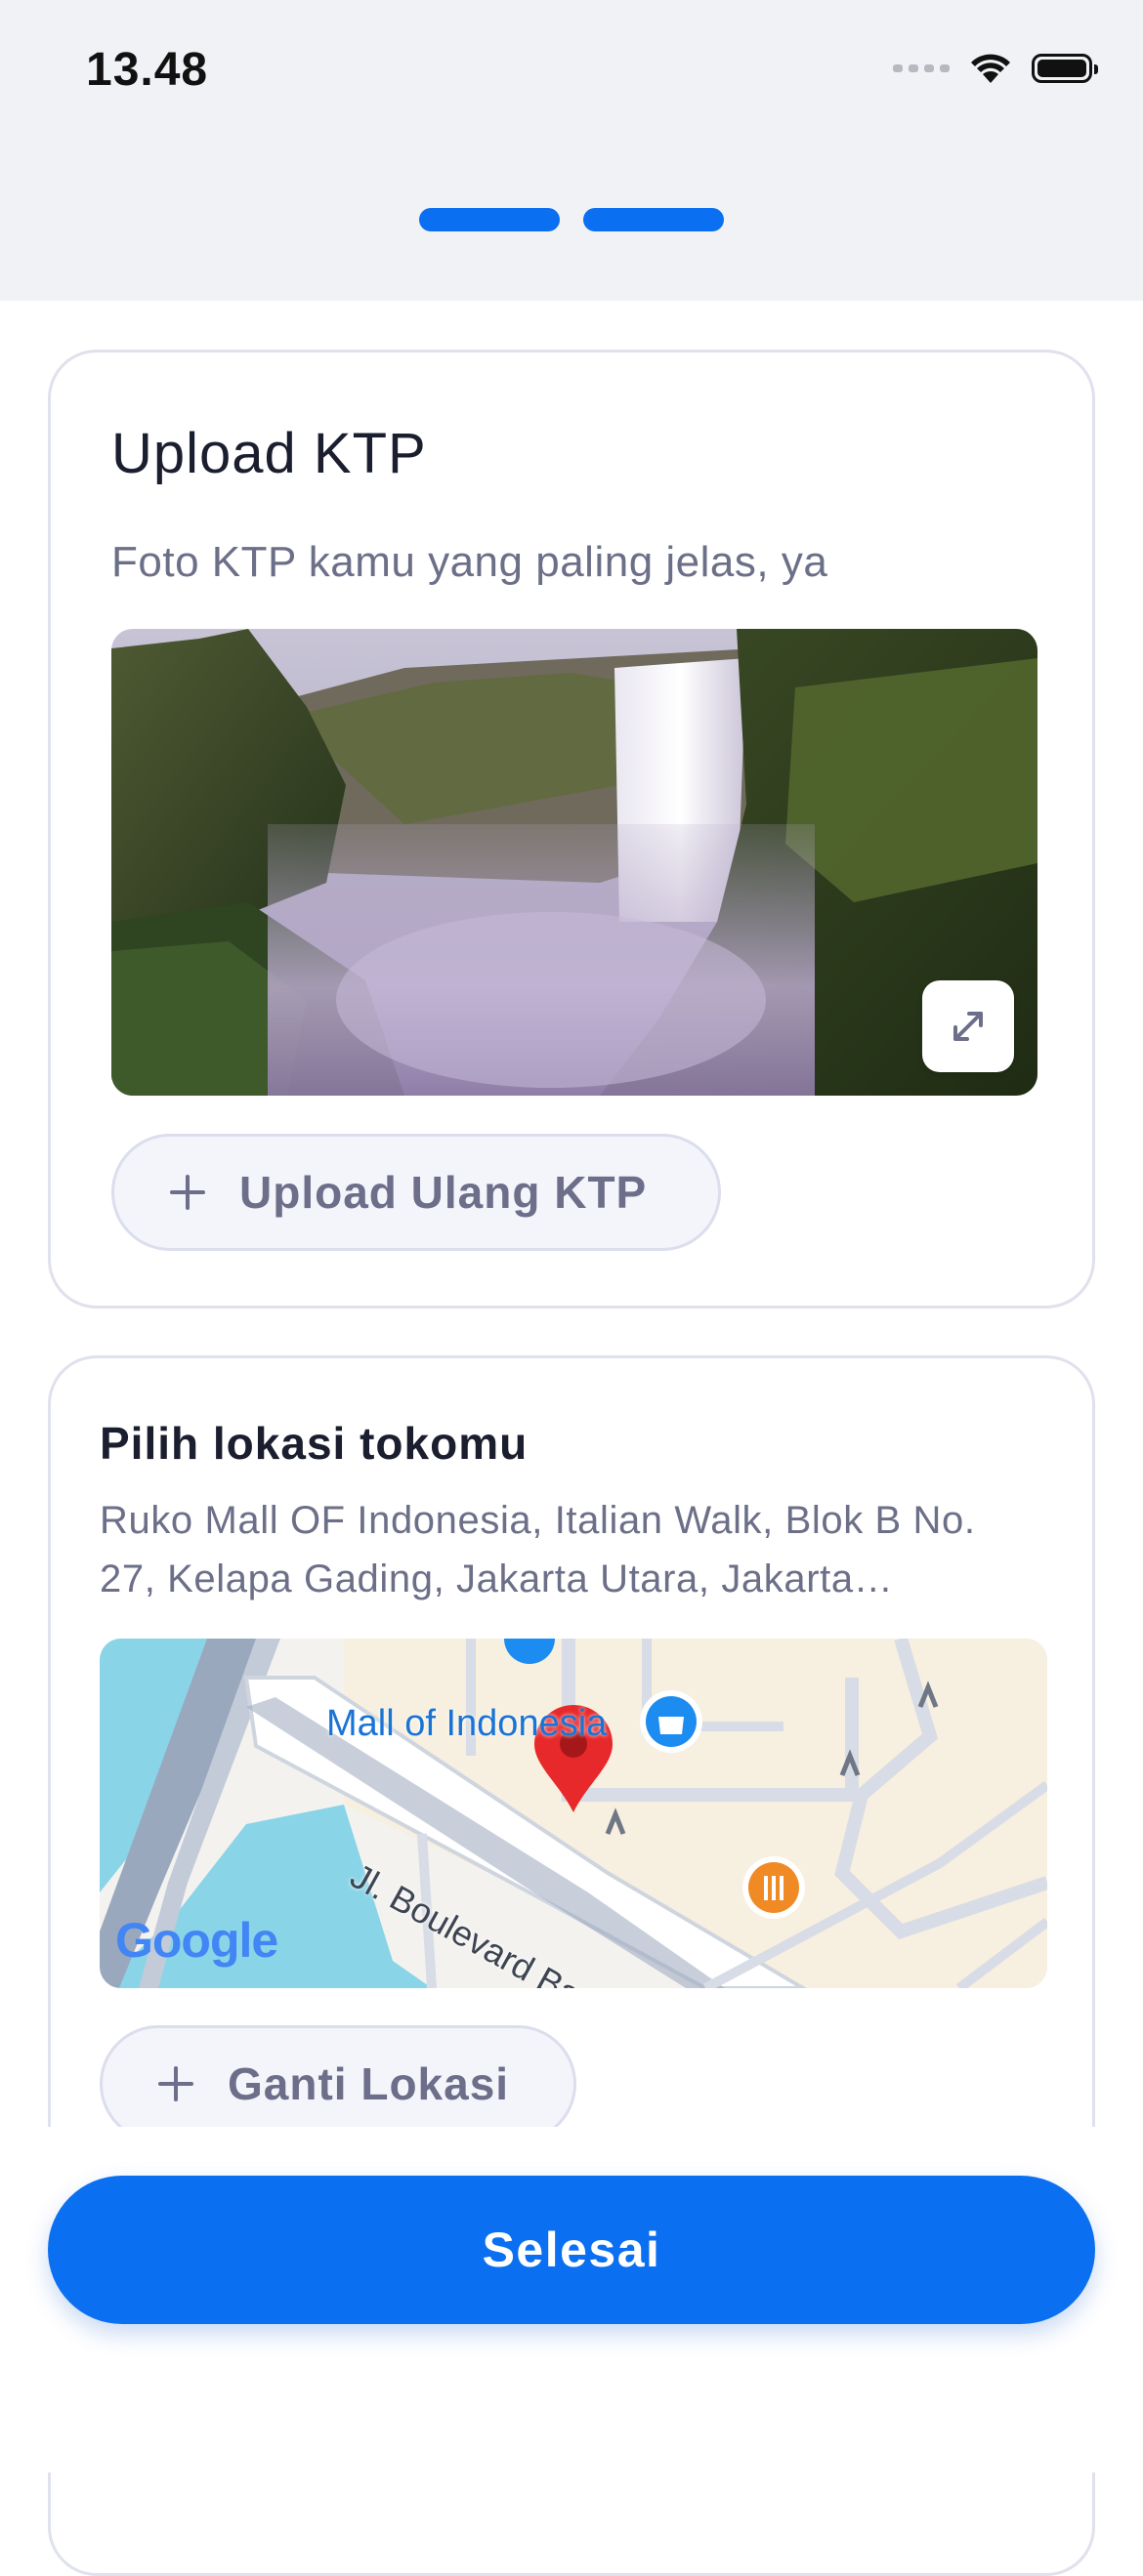  What do you see at coordinates (571, 2250) in the screenshot?
I see `submit-button: Selesai` at bounding box center [571, 2250].